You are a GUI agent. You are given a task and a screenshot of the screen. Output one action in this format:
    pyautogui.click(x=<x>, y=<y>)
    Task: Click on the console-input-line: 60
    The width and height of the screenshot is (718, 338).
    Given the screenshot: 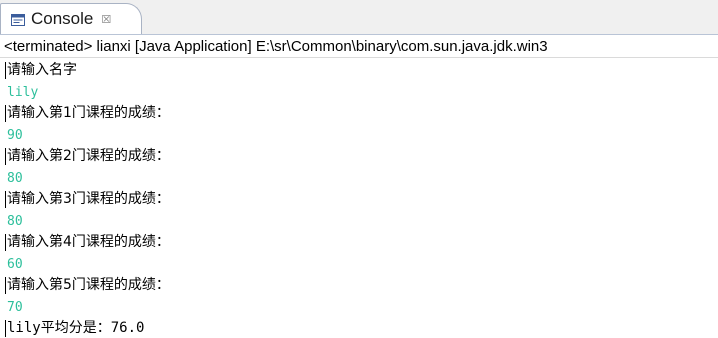 What is the action you would take?
    pyautogui.click(x=15, y=264)
    